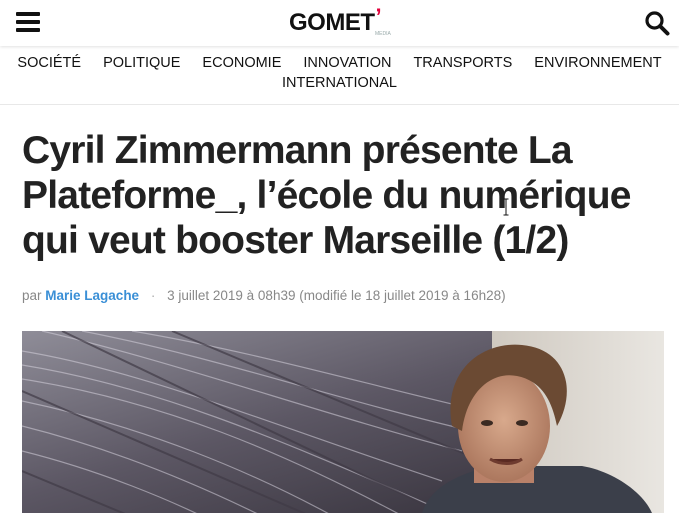 The height and width of the screenshot is (513, 679). I want to click on nav-item-transports: TRANSPORTS, so click(462, 63).